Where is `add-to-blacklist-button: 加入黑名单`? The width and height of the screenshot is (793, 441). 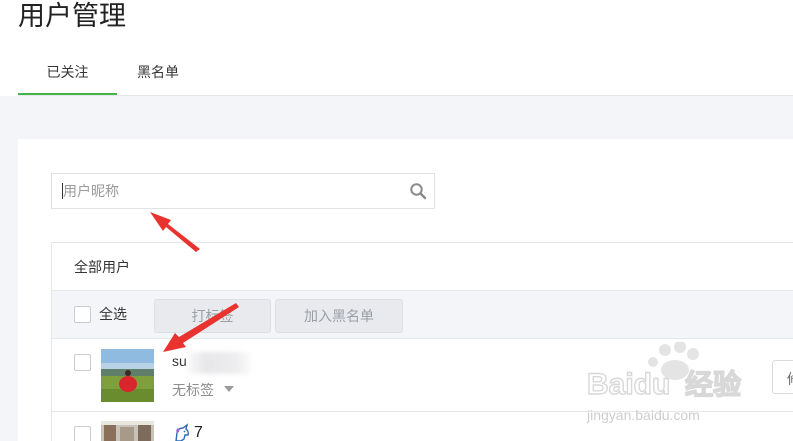 add-to-blacklist-button: 加入黑名单 is located at coordinates (339, 316).